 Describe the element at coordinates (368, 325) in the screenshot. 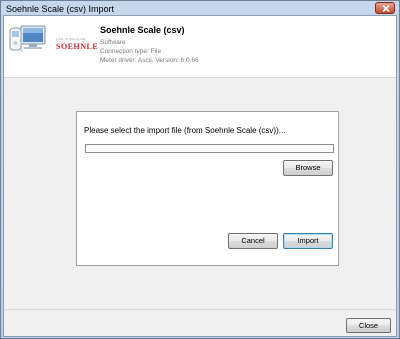

I see `close-button: Close` at that location.